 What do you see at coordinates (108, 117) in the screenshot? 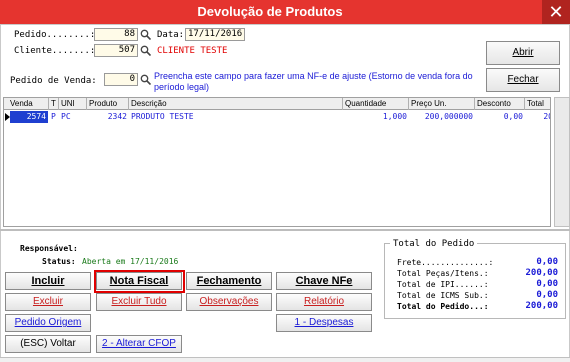
I see `cell-produto: 2342` at bounding box center [108, 117].